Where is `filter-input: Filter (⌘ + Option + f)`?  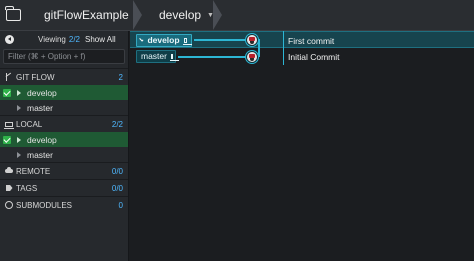
filter-input: Filter (⌘ + Option + f) is located at coordinates (64, 56).